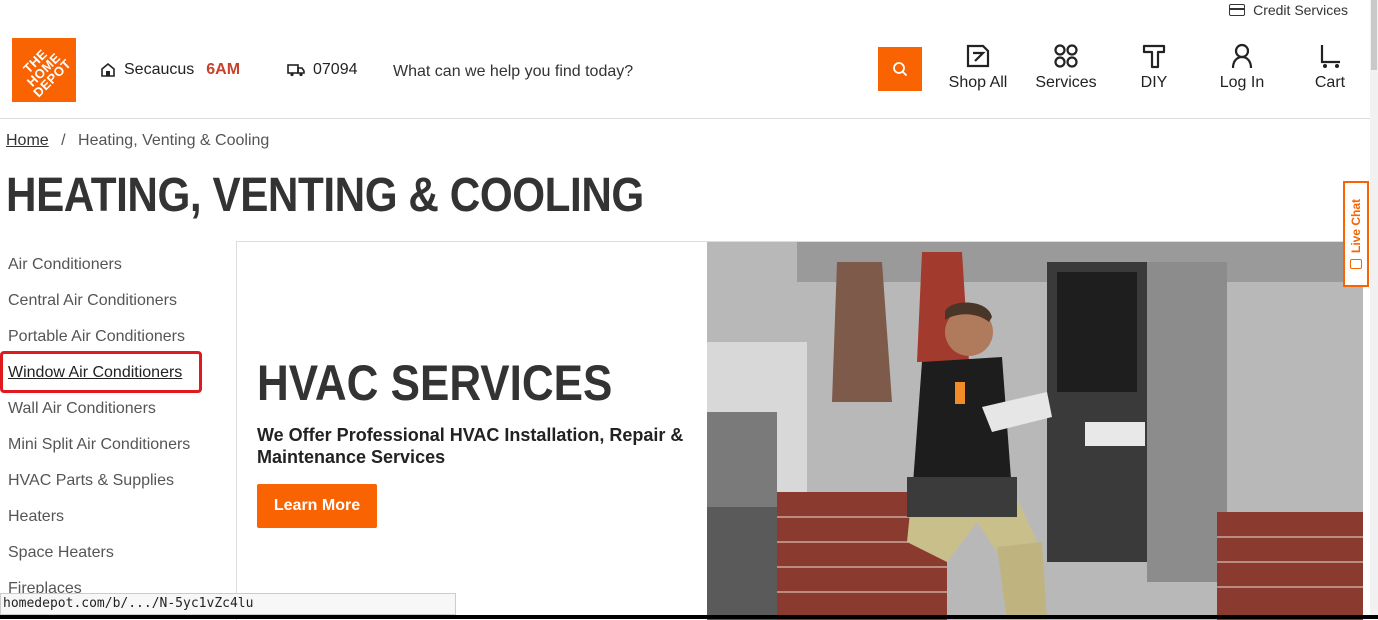 The width and height of the screenshot is (1378, 620). I want to click on header-divider, so click(685, 118).